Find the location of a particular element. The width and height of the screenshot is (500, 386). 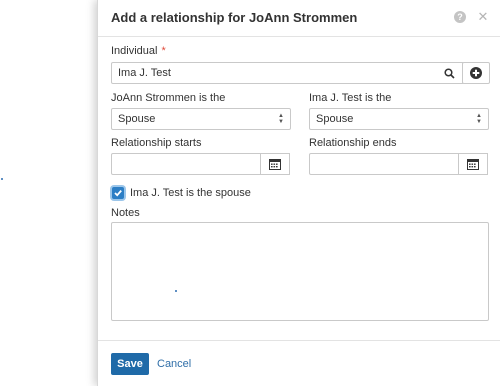

relation-left-label: JoAnn Strommen is the is located at coordinates (168, 98).